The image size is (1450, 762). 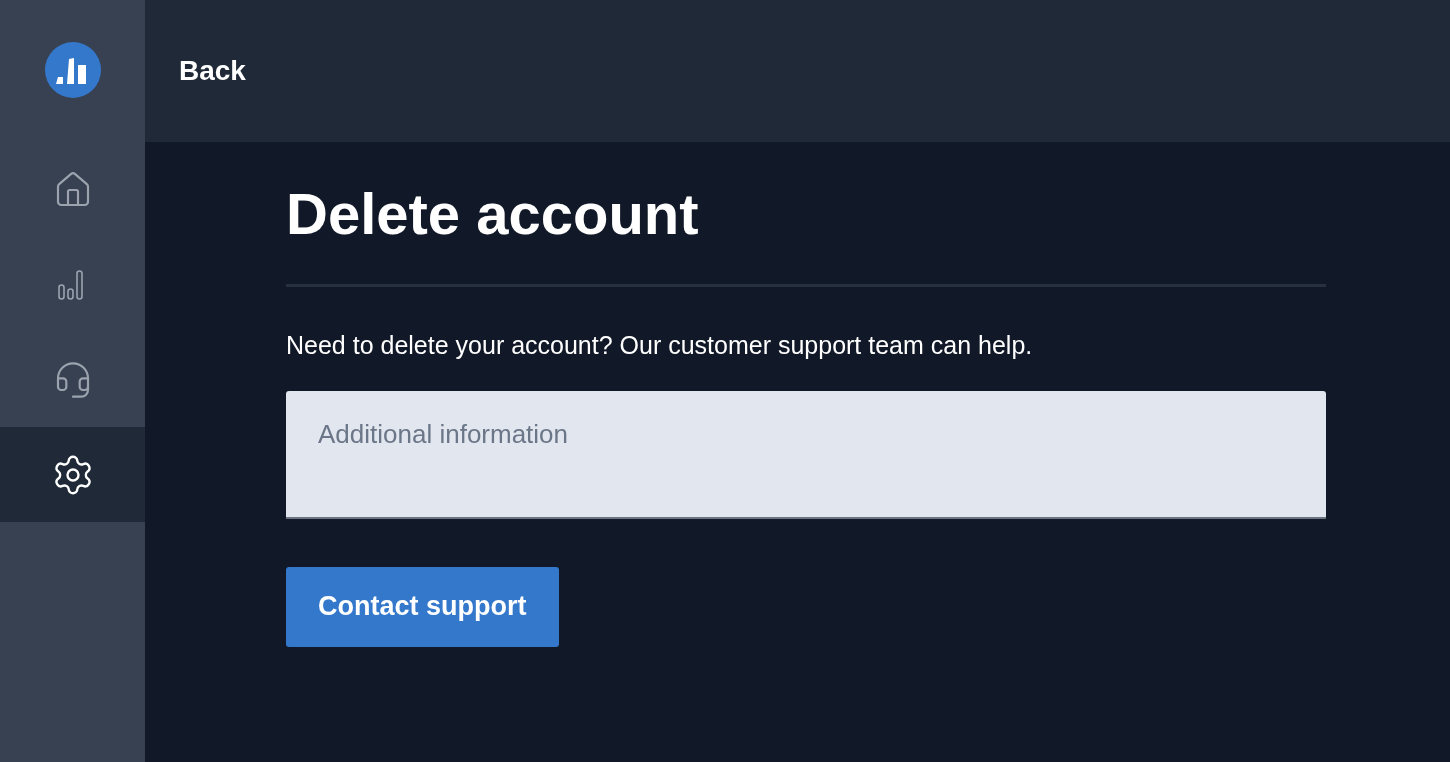 What do you see at coordinates (660, 345) in the screenshot?
I see `description: Need to delete your account? Our customer support team can help.` at bounding box center [660, 345].